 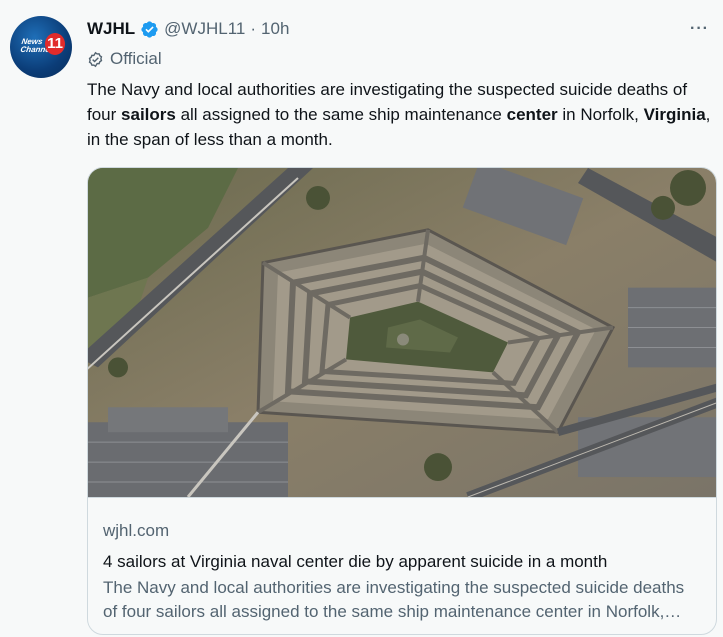 What do you see at coordinates (41, 47) in the screenshot?
I see `avatar: News Channel 11` at bounding box center [41, 47].